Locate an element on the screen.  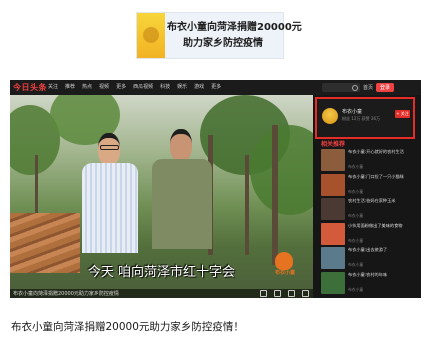
related-title: 布衣小童:开心就好的农村生活 is located at coordinates (382, 152).